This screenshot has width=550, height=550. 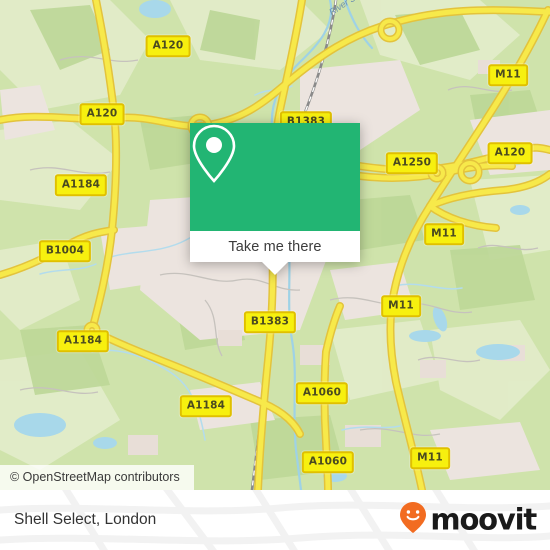 What do you see at coordinates (413, 520) in the screenshot?
I see `moovit-pin-icon` at bounding box center [413, 520].